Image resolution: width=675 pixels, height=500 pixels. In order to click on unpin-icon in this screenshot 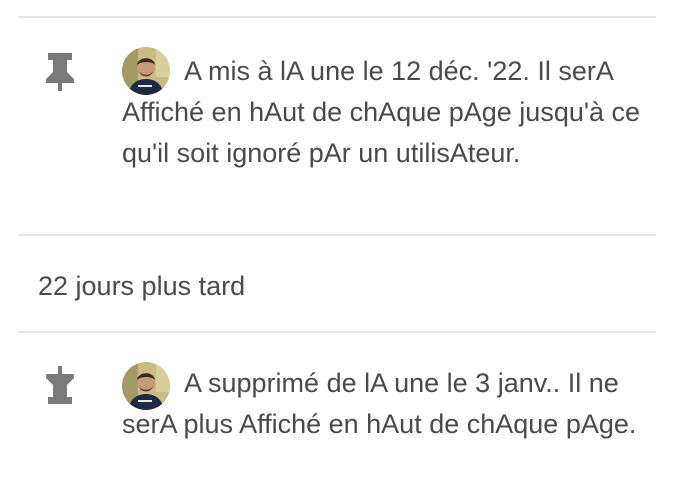, I will do `click(60, 386)`.